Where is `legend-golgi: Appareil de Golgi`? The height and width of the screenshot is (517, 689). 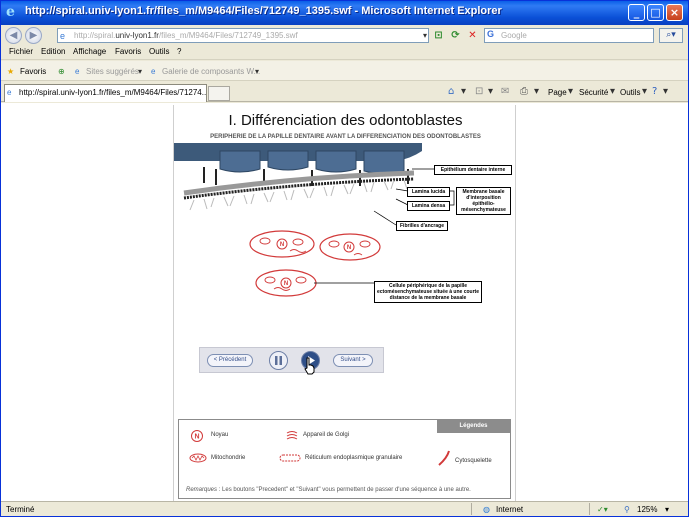 legend-golgi: Appareil de Golgi is located at coordinates (326, 435).